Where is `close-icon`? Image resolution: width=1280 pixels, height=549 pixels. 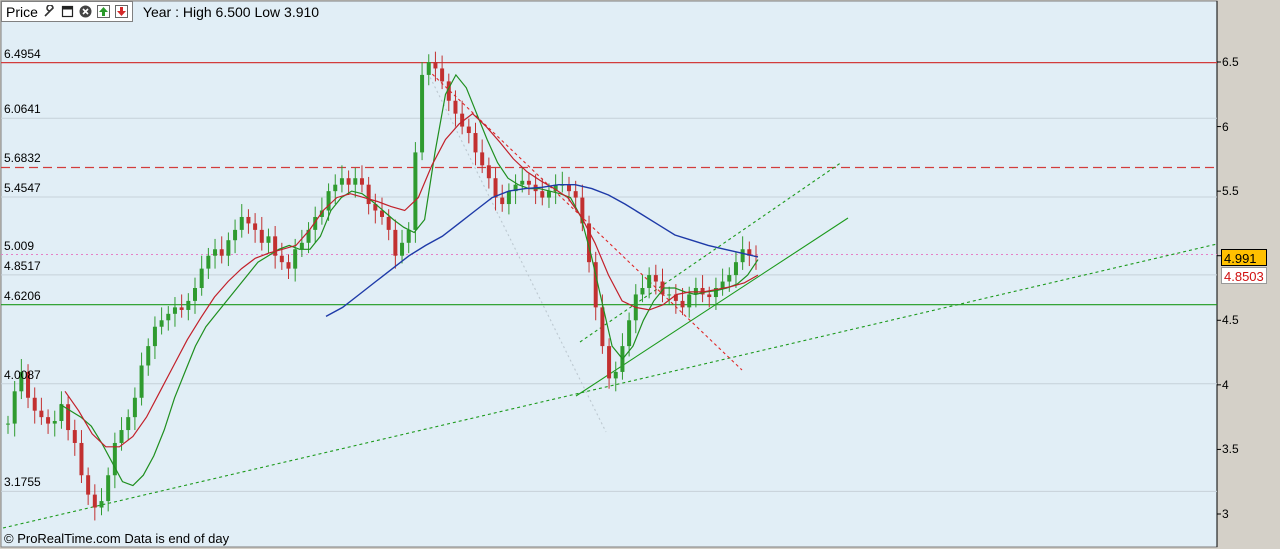 close-icon is located at coordinates (85, 11).